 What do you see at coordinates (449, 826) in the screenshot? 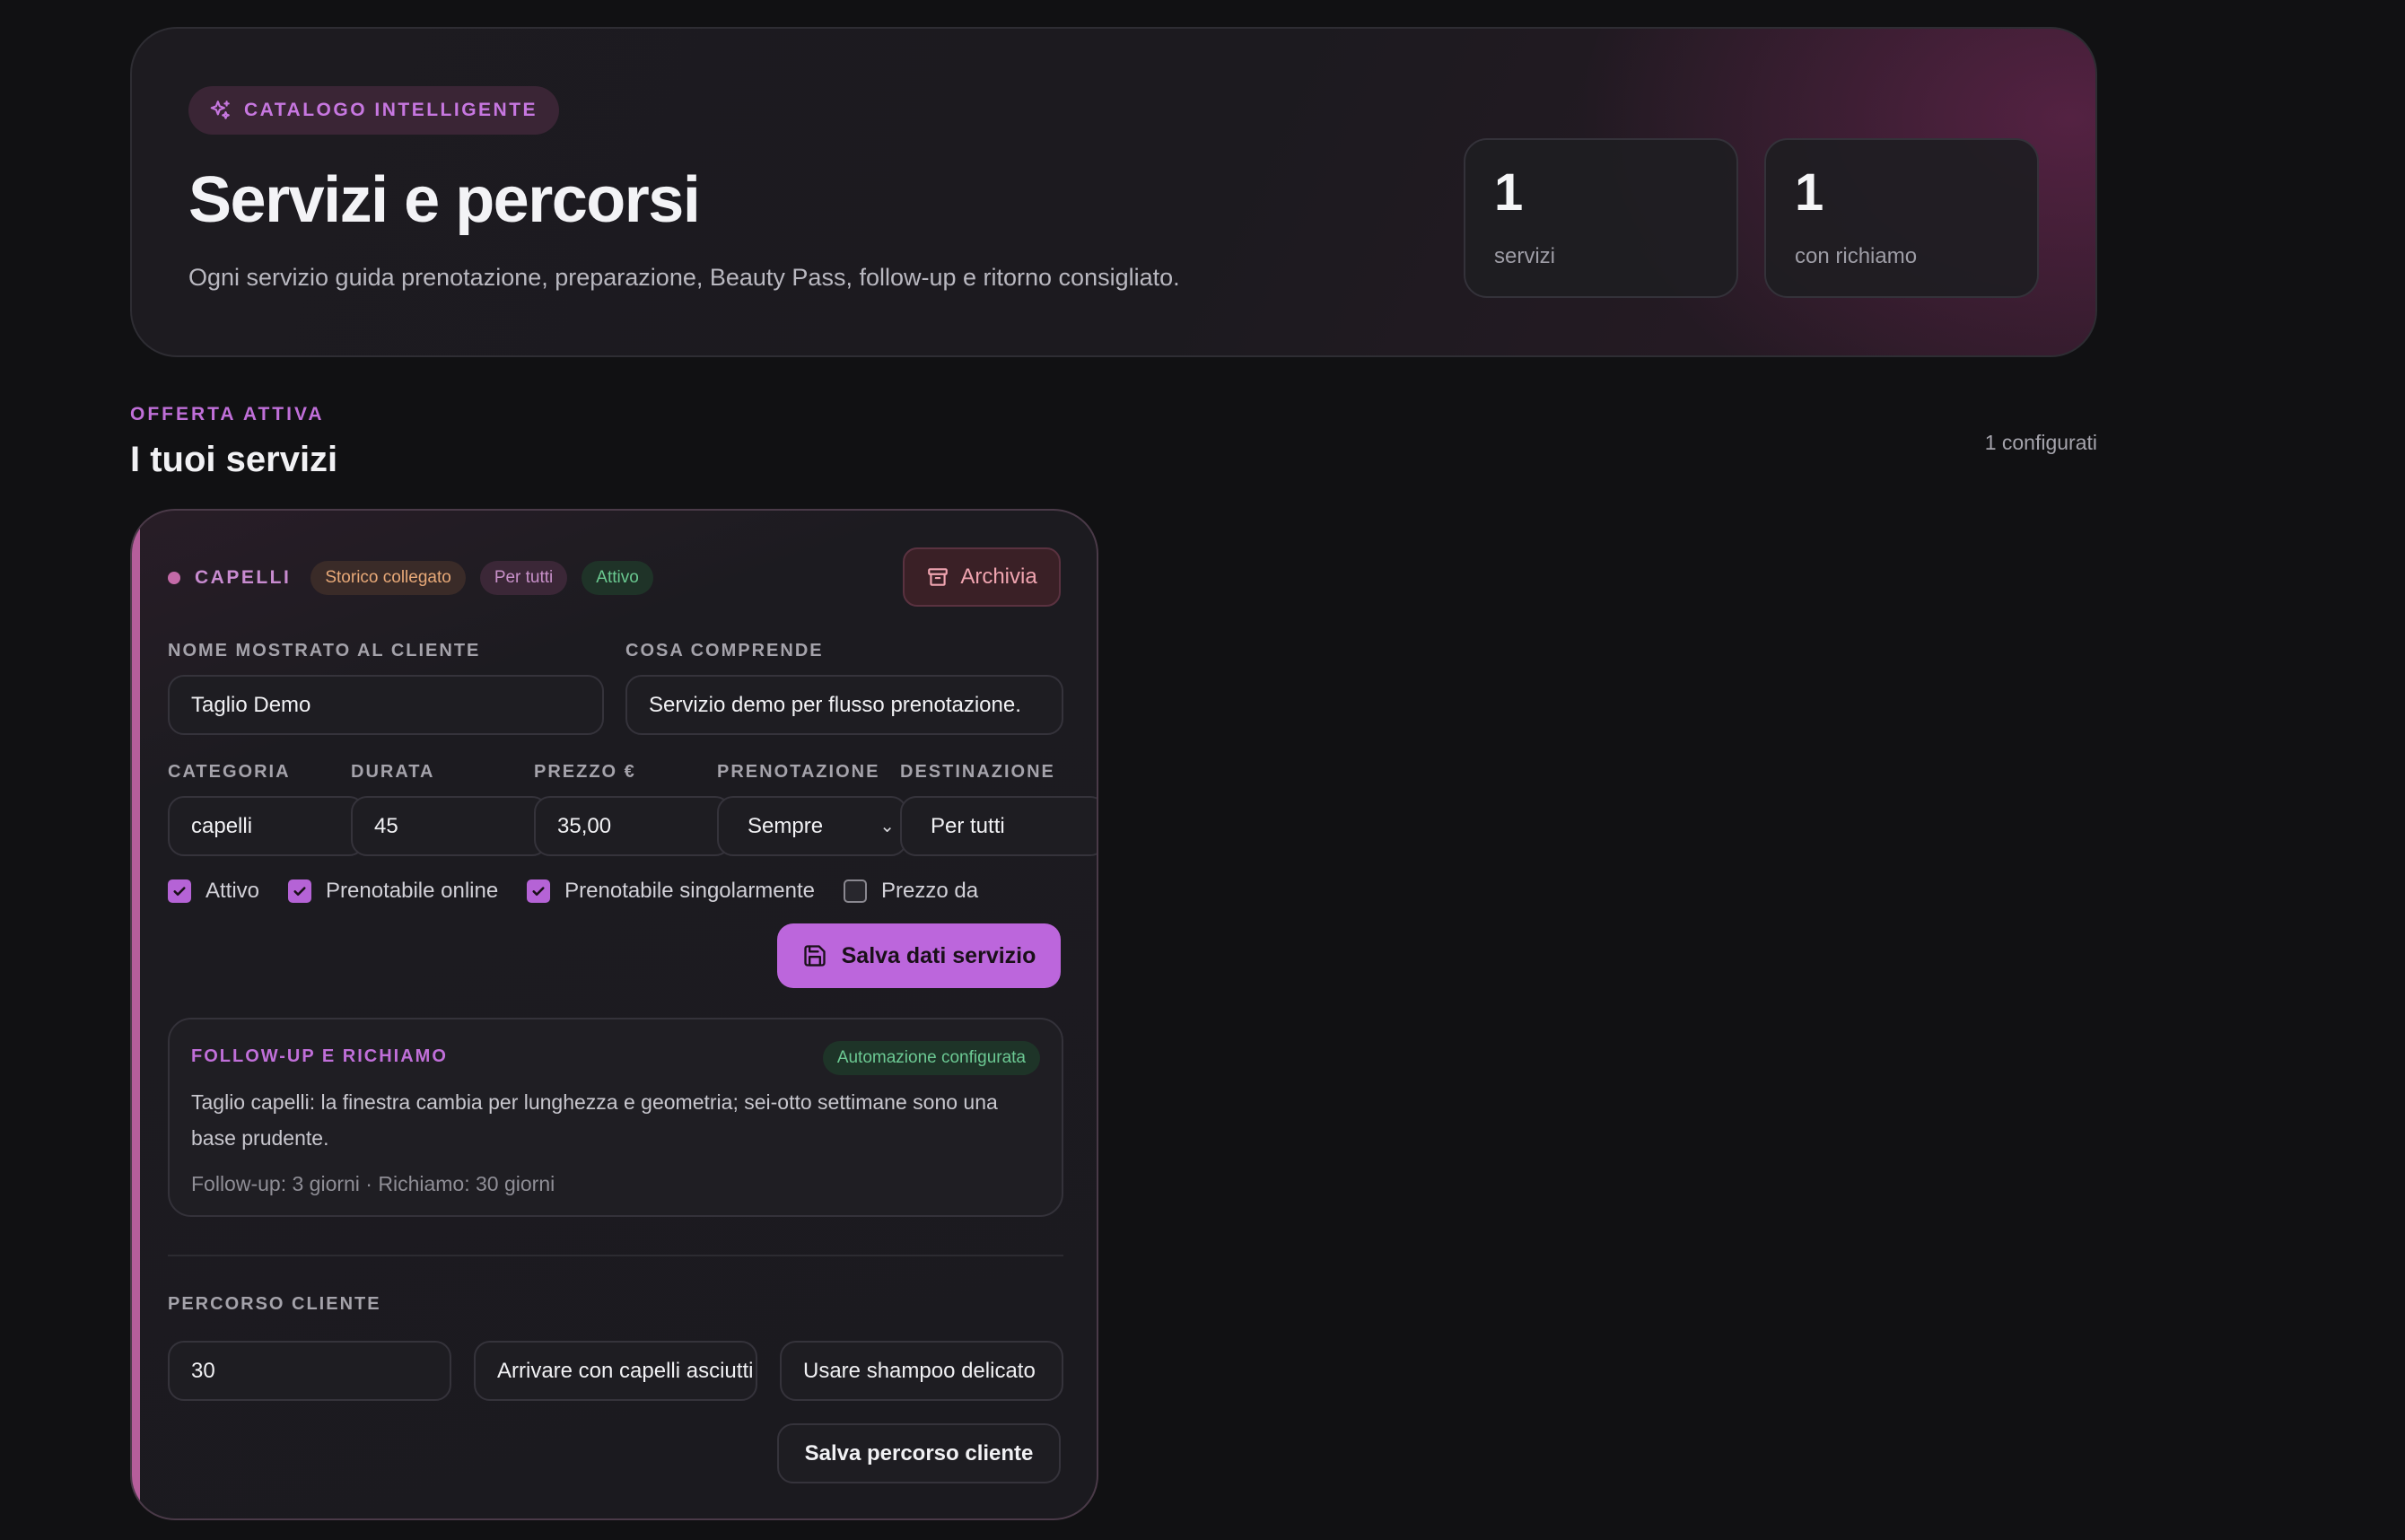
I see `duration-input: 45` at bounding box center [449, 826].